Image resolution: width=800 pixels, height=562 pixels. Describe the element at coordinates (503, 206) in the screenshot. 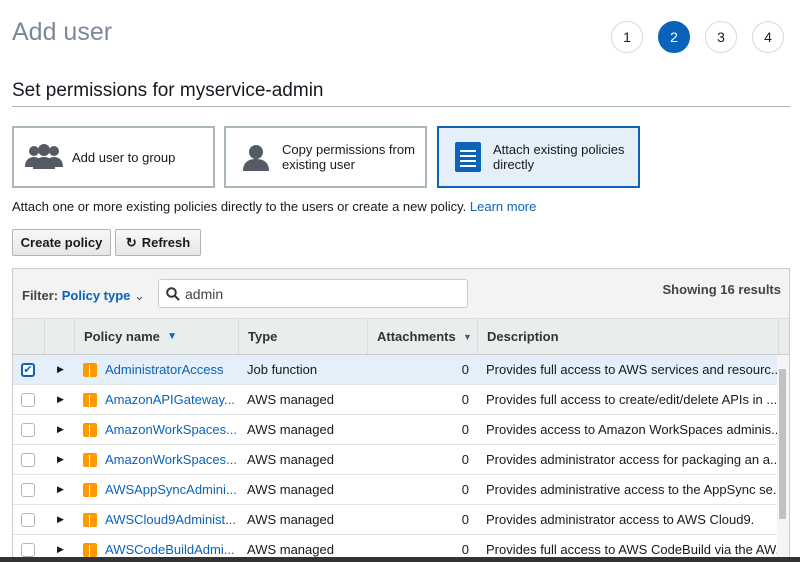

I see `learn-more-link: Learn more` at that location.